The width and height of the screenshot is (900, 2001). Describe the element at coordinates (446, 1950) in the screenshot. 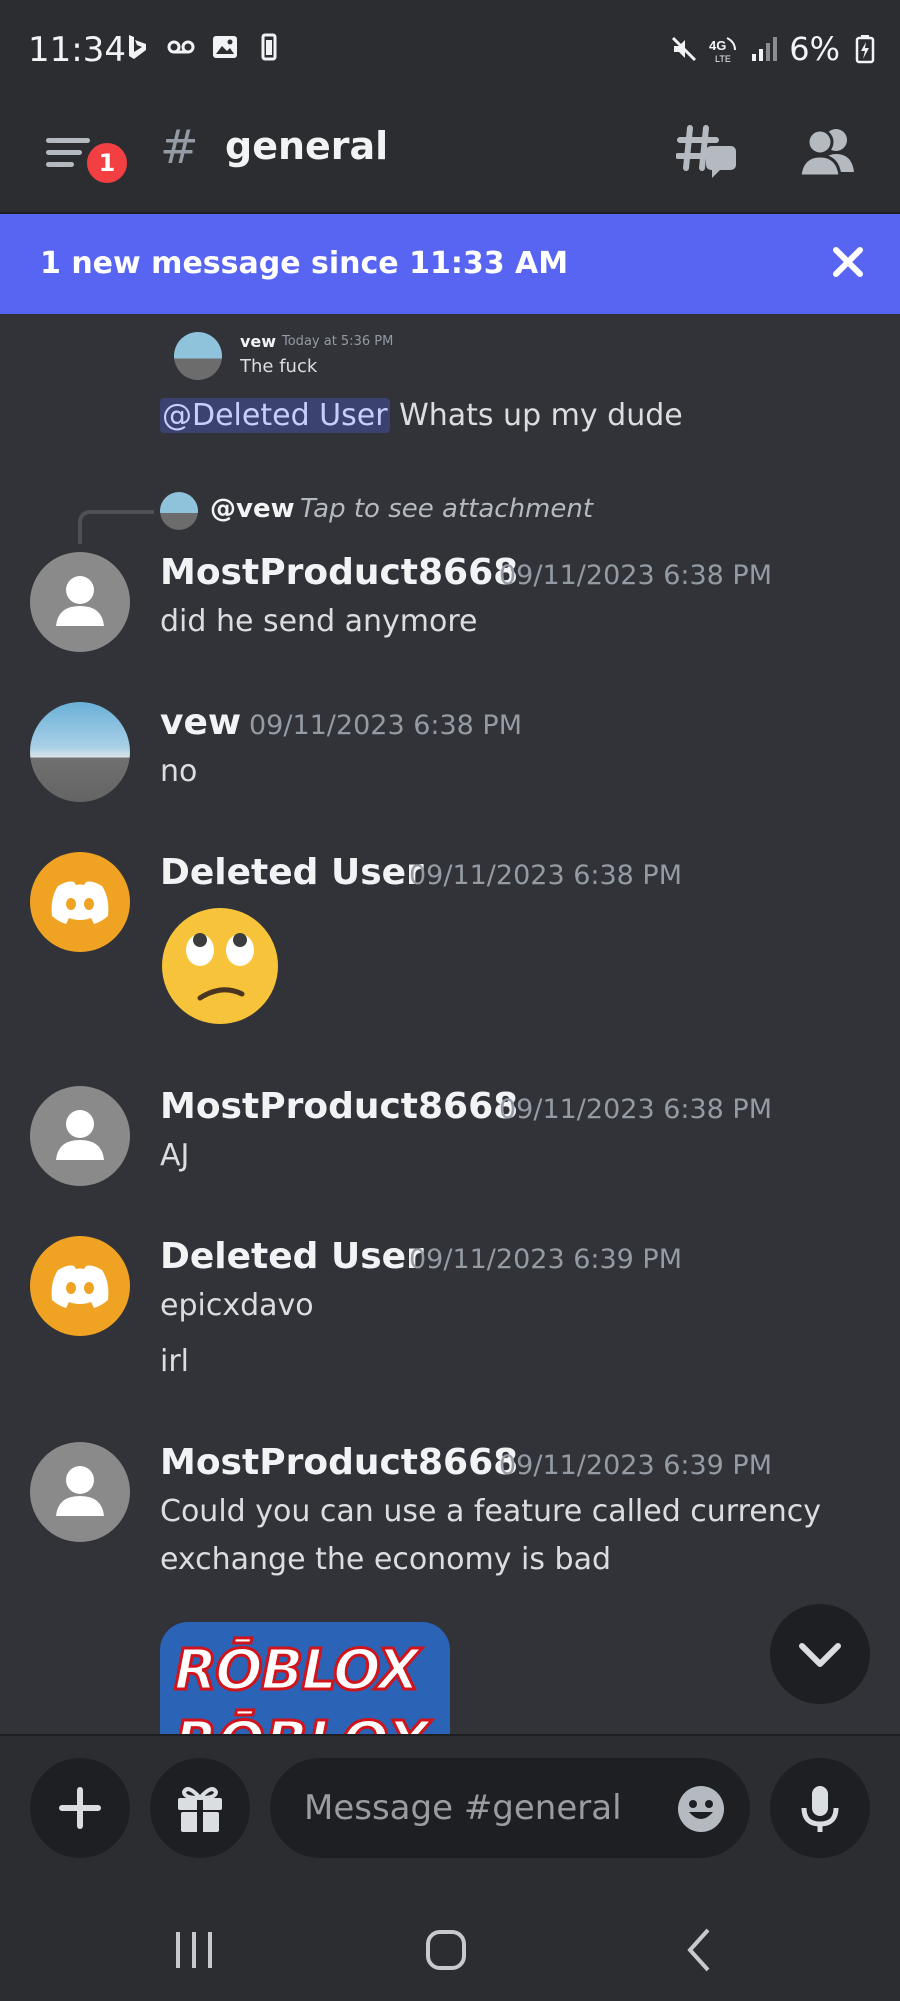

I see `home-icon` at that location.